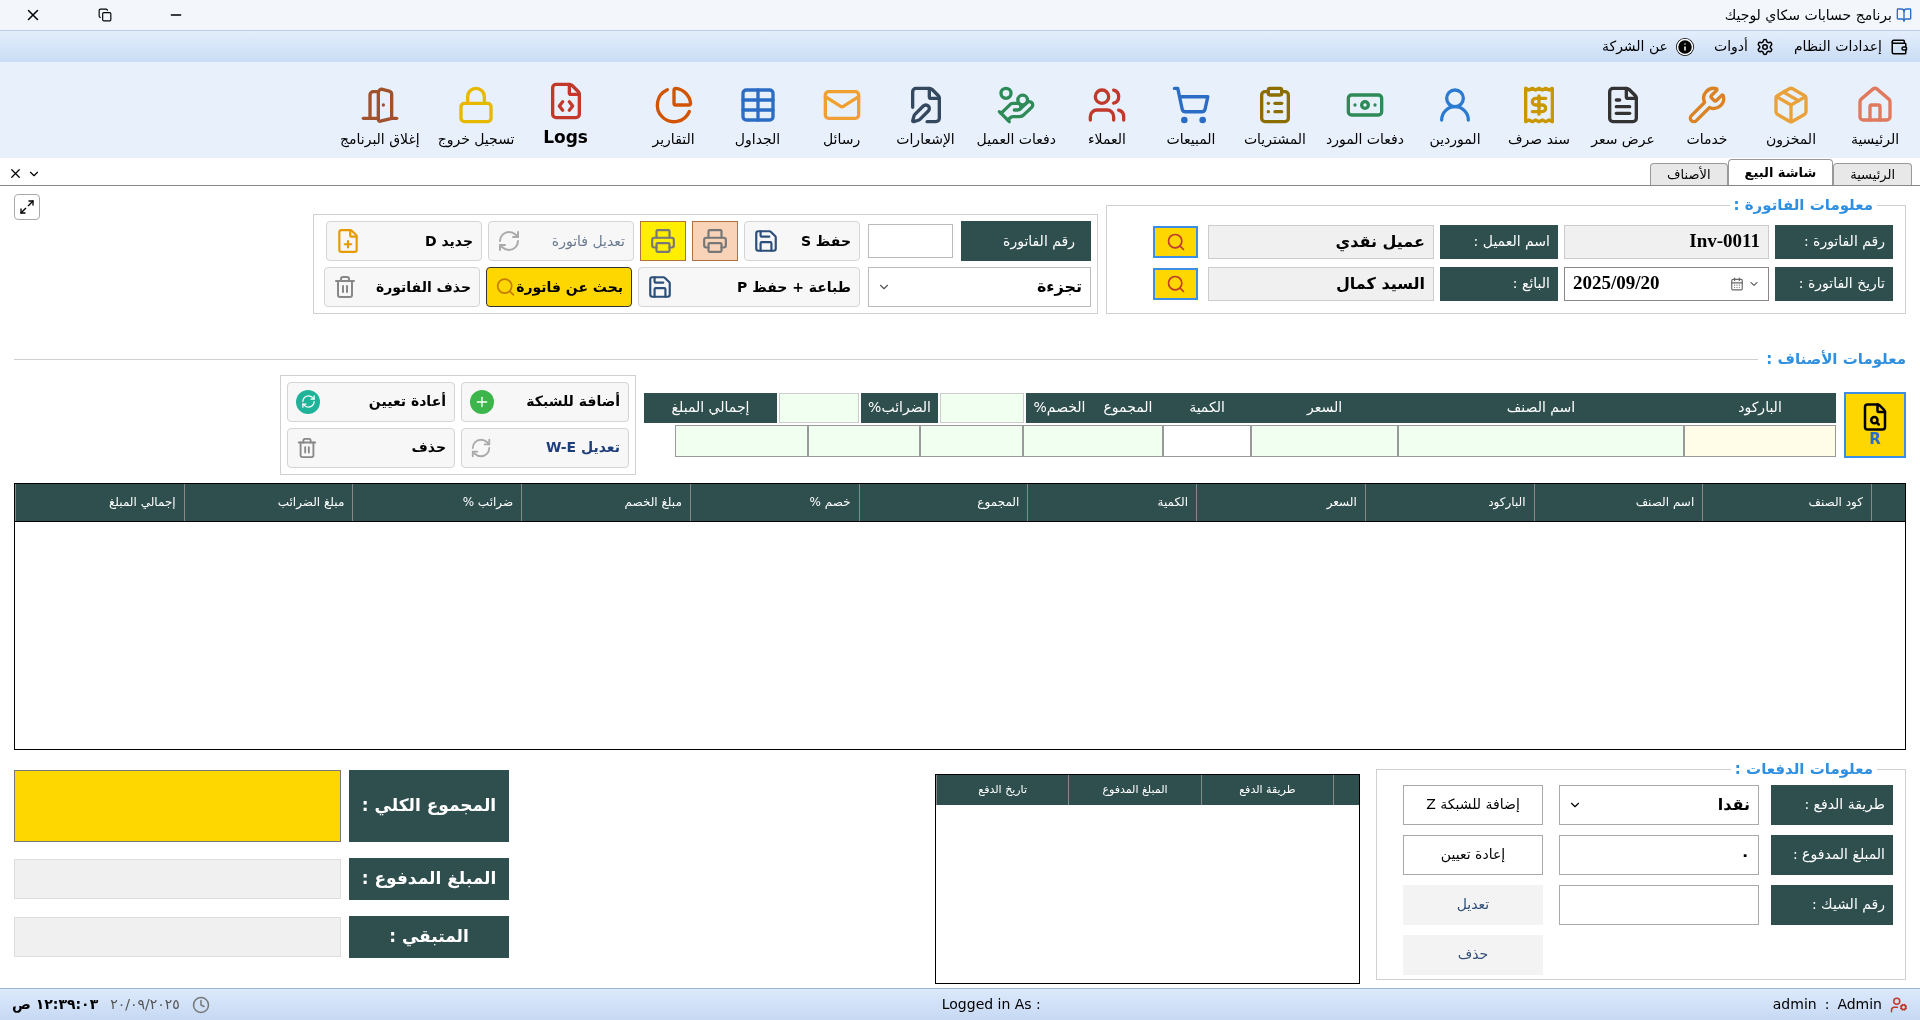 The image size is (1920, 1020). Describe the element at coordinates (1850, 46) in the screenshot. I see `menu-item: إعدادات النظام` at that location.